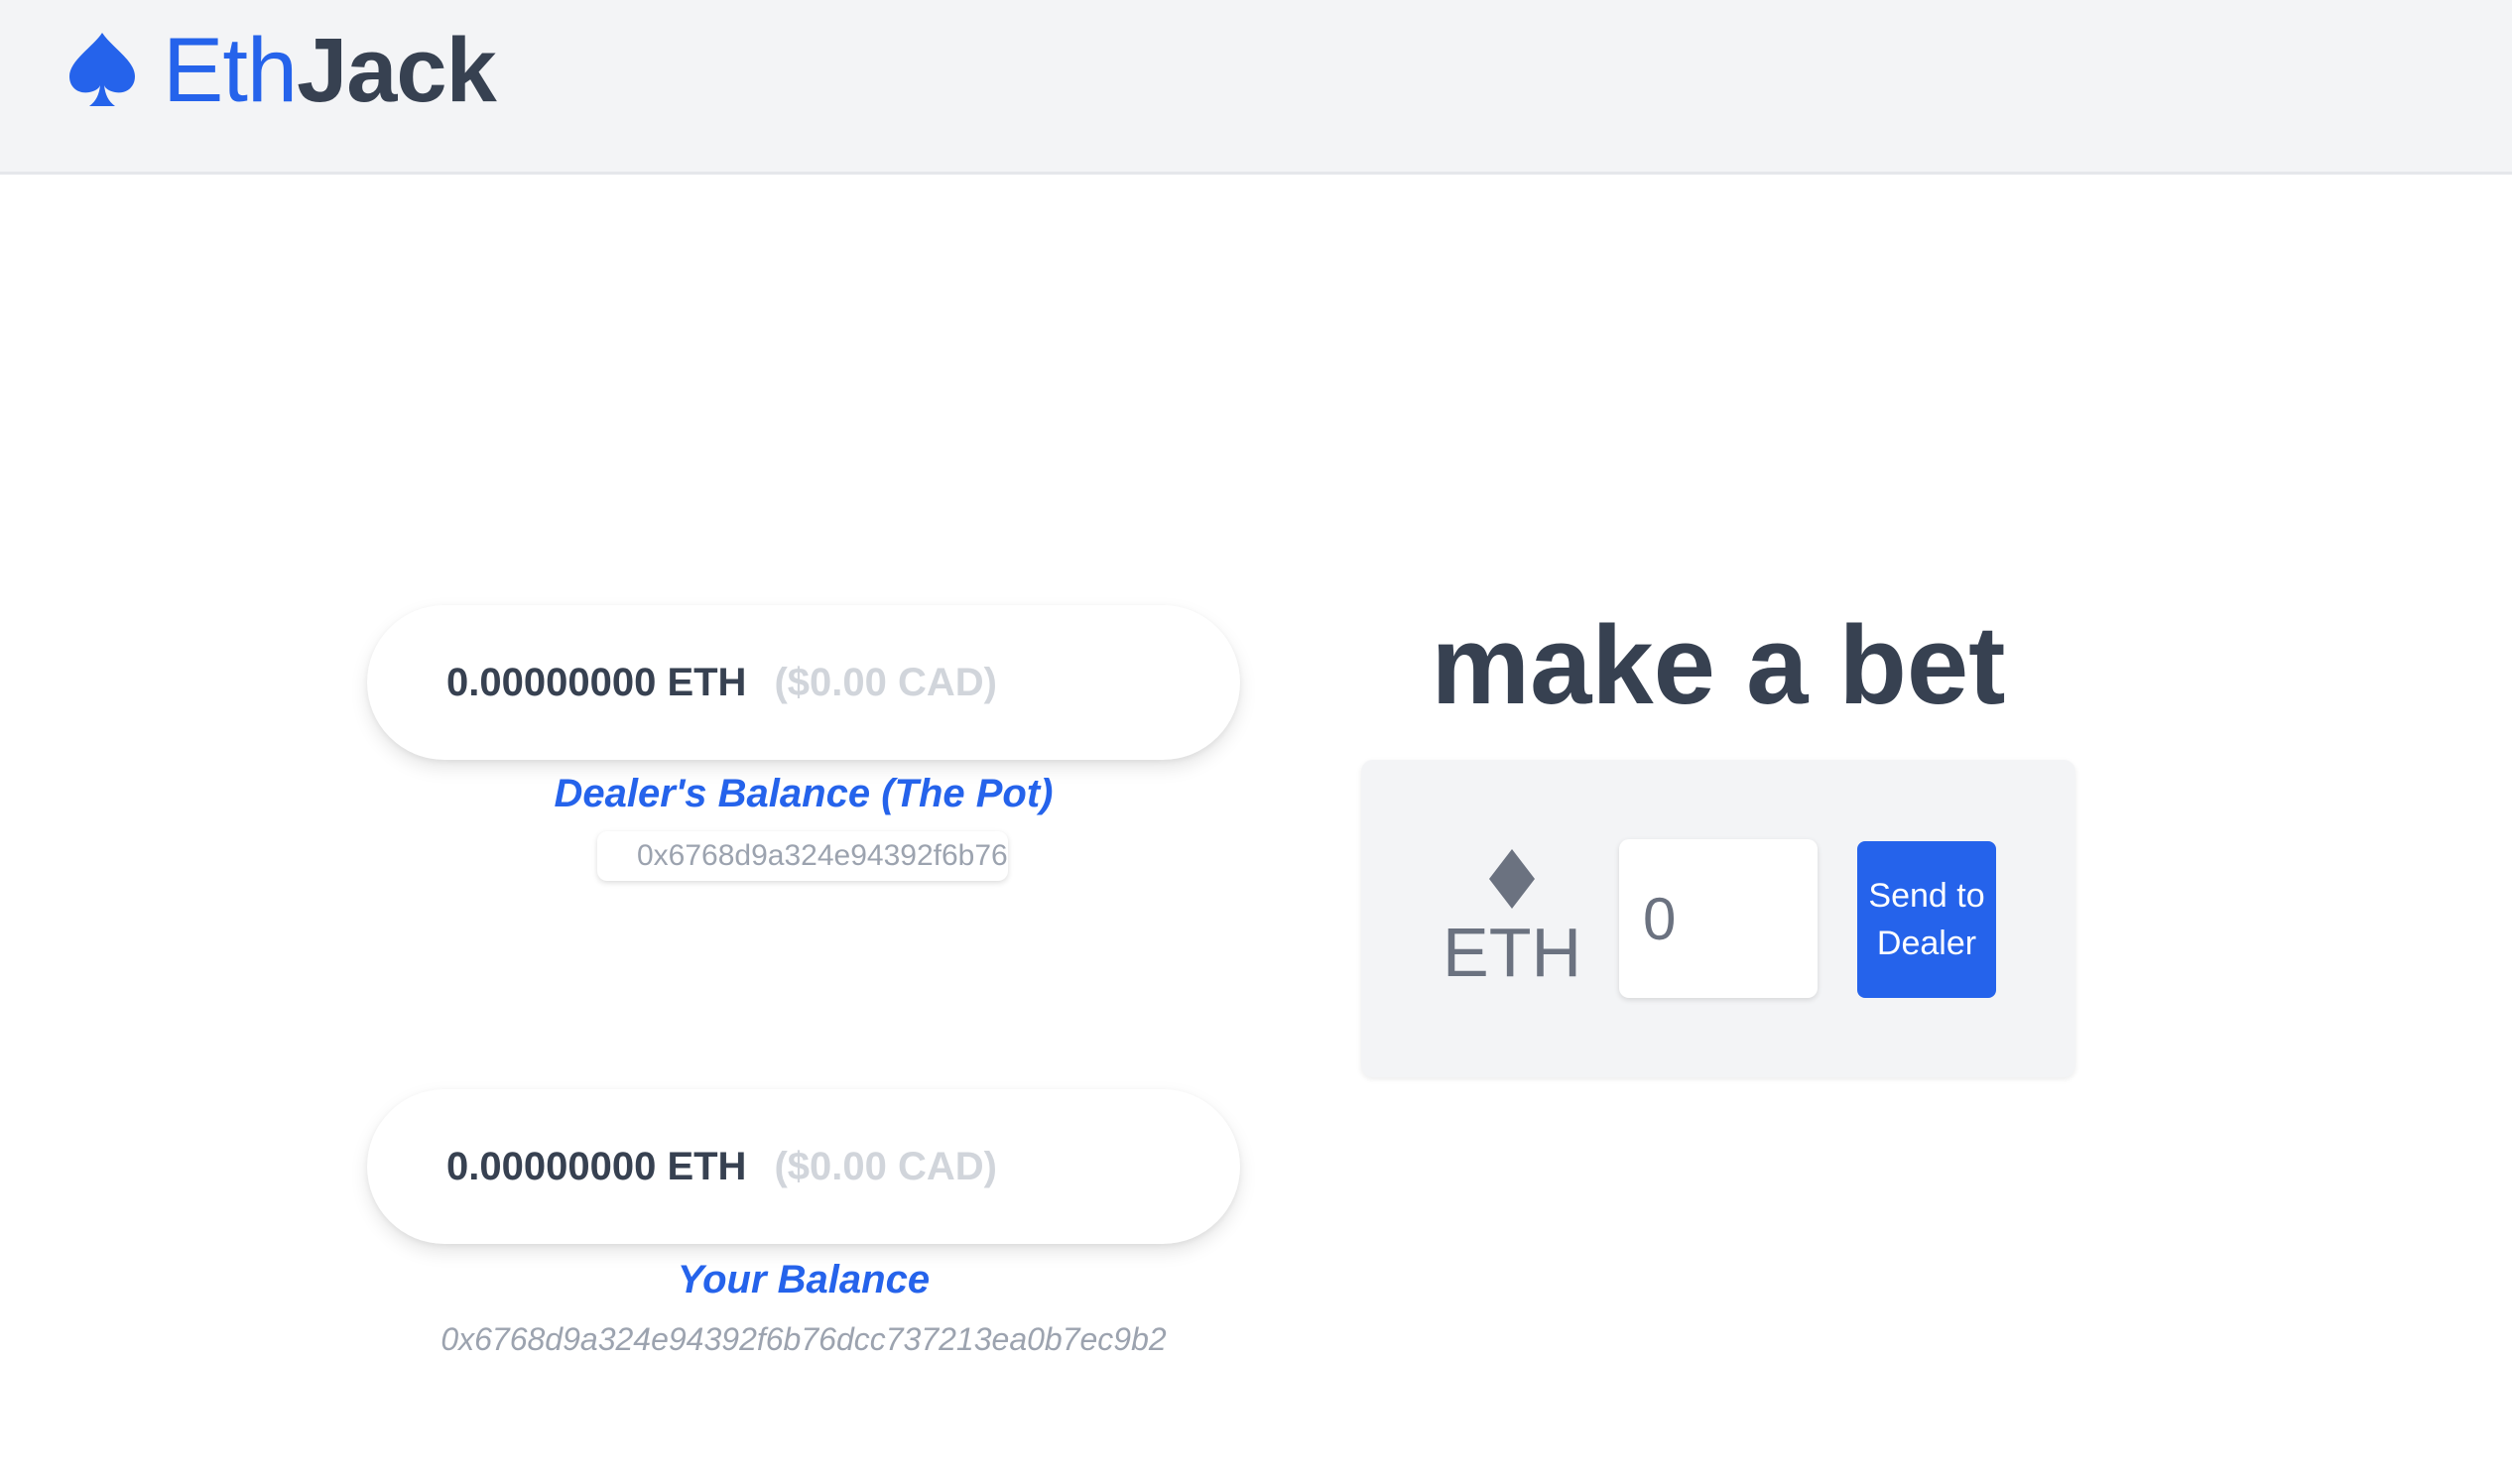  Describe the element at coordinates (1926, 919) in the screenshot. I see `send-to-dealer-button: Send to Dealer` at that location.